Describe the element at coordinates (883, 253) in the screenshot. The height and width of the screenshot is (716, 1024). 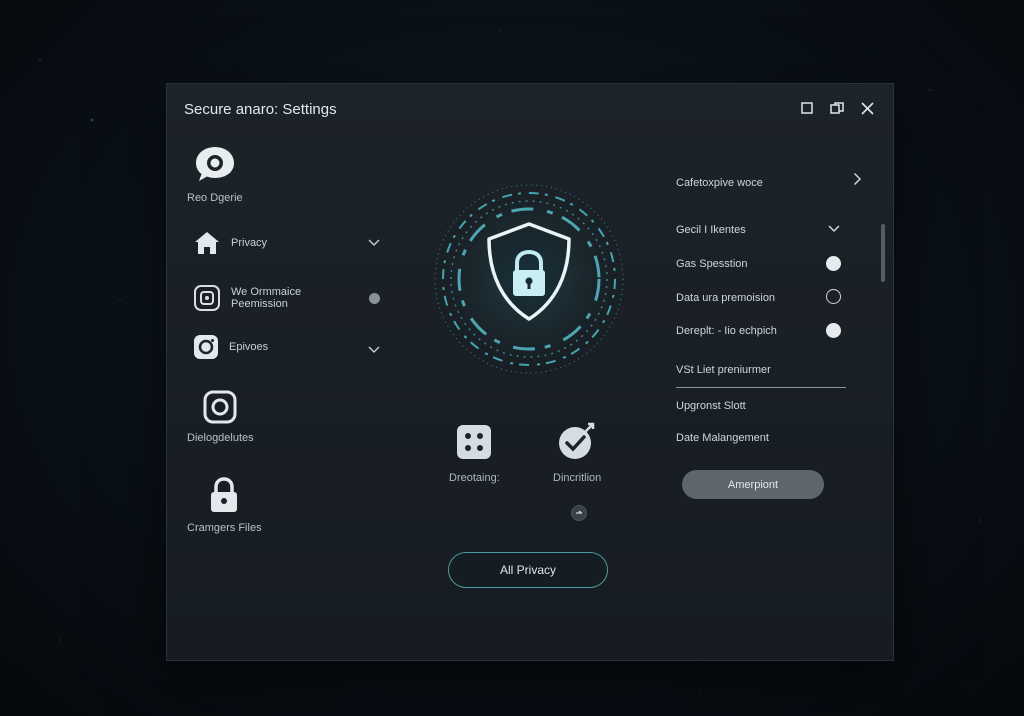
I see `right-panel-scrollbar` at that location.